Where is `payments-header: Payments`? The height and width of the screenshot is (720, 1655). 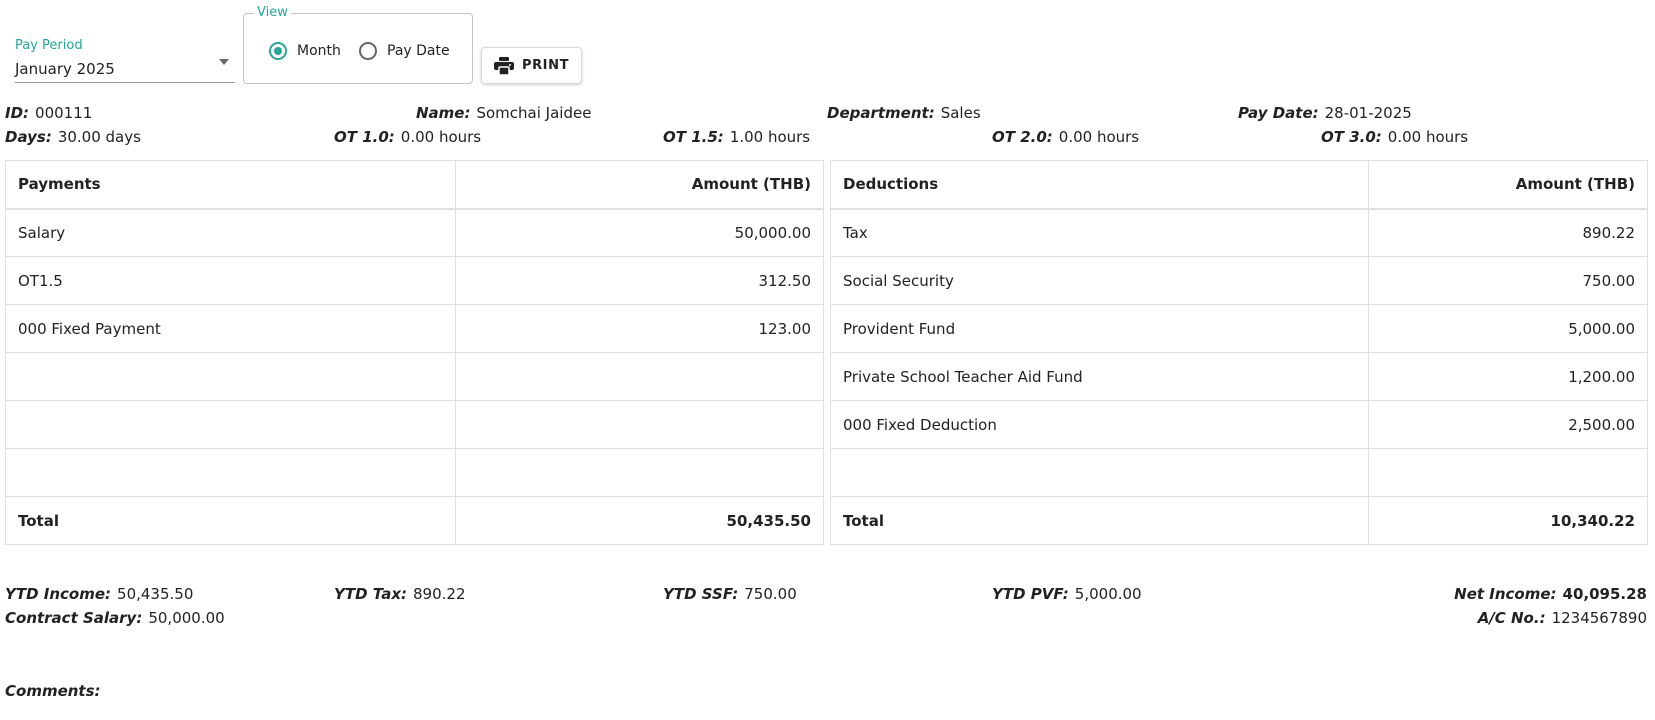
payments-header: Payments is located at coordinates (230, 185).